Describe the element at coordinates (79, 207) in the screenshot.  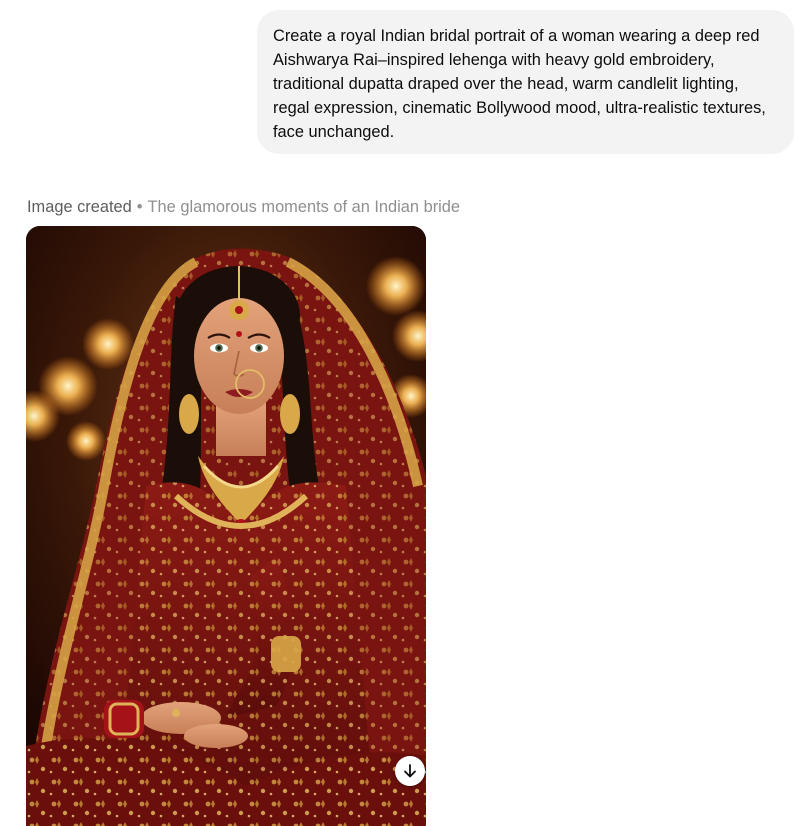
I see `image-status: Image created` at that location.